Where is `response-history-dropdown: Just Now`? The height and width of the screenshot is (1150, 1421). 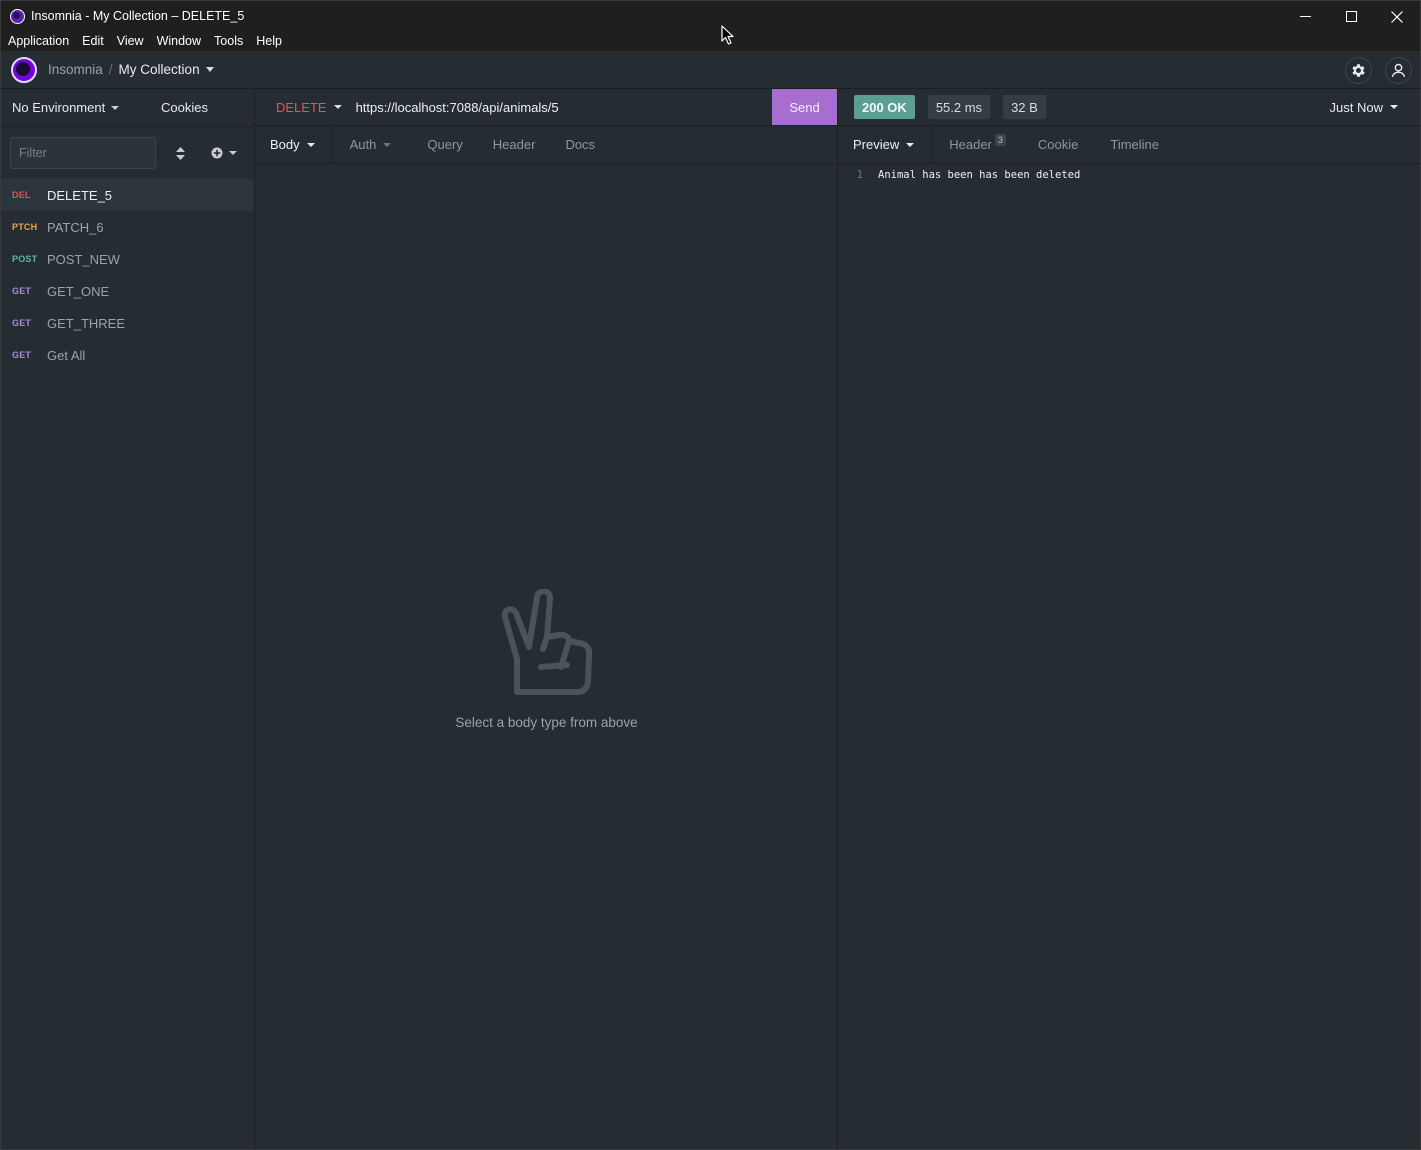
response-history-dropdown: Just Now is located at coordinates (1364, 107).